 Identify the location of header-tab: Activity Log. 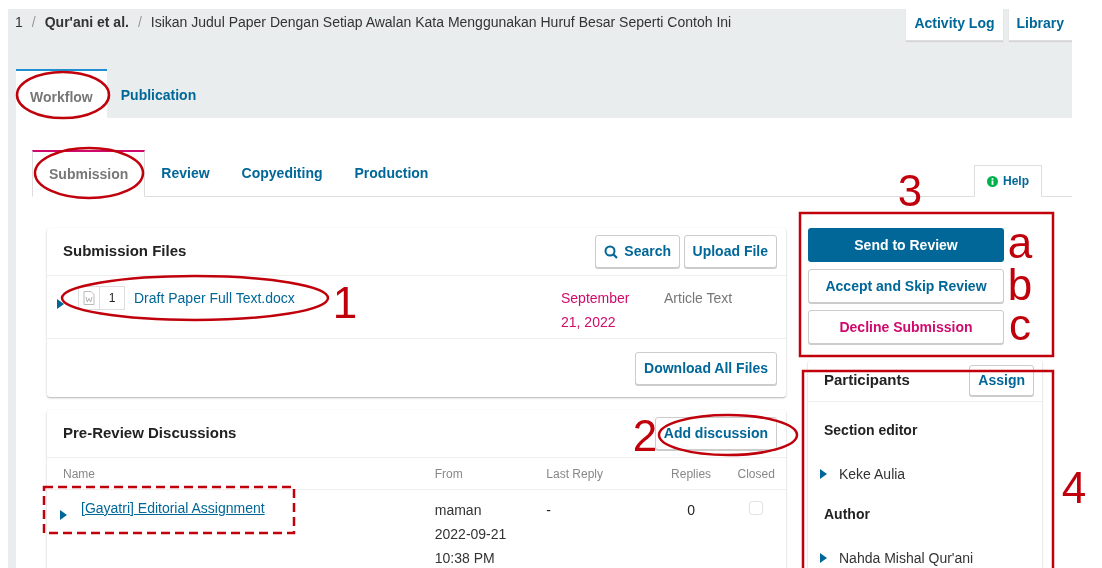
(954, 25).